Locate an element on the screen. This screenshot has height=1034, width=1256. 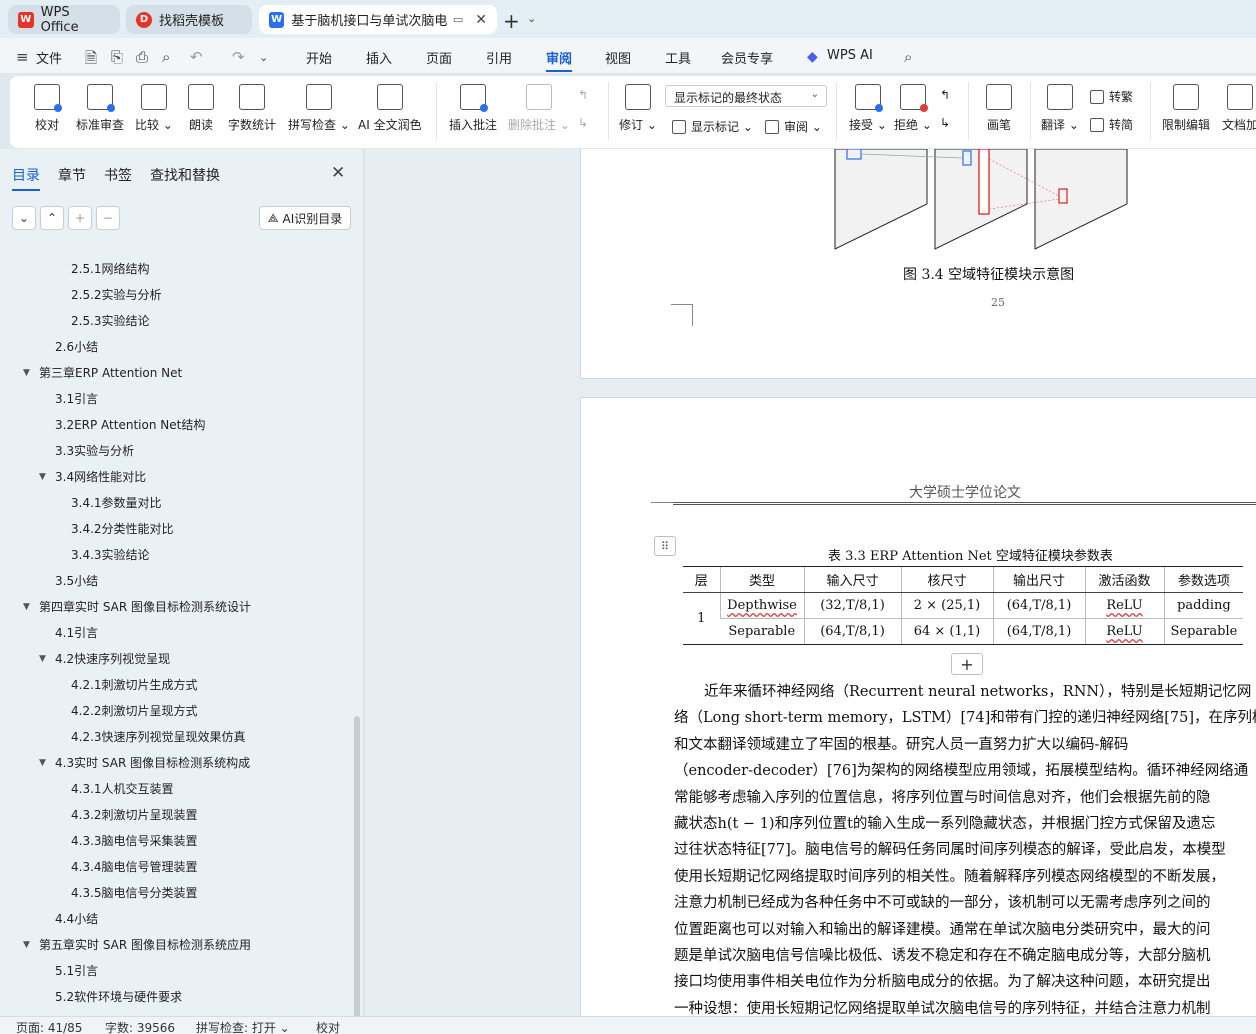
search-icon: ⌕ is located at coordinates (908, 57).